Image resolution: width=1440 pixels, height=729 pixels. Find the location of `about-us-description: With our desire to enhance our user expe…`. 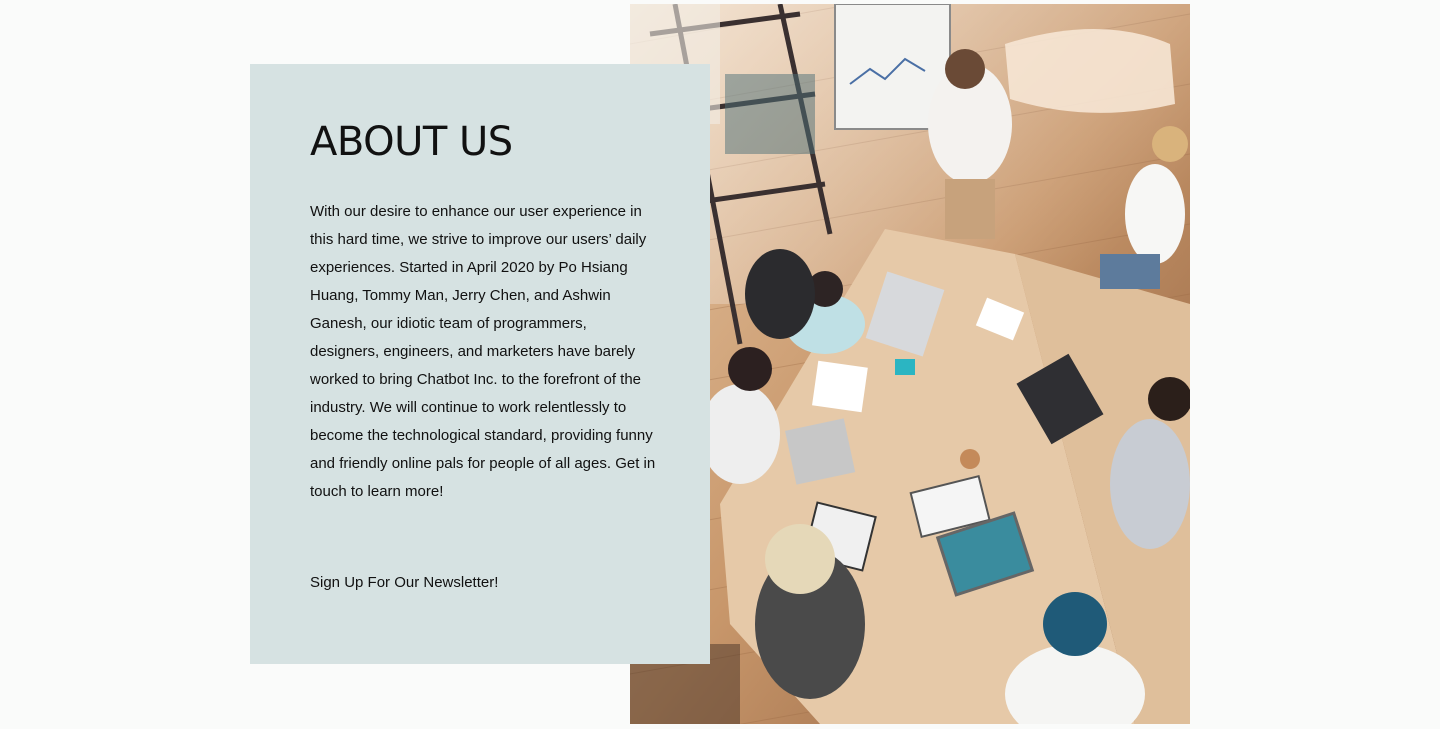

about-us-description: With our desire to enhance our user expe… is located at coordinates (483, 351).